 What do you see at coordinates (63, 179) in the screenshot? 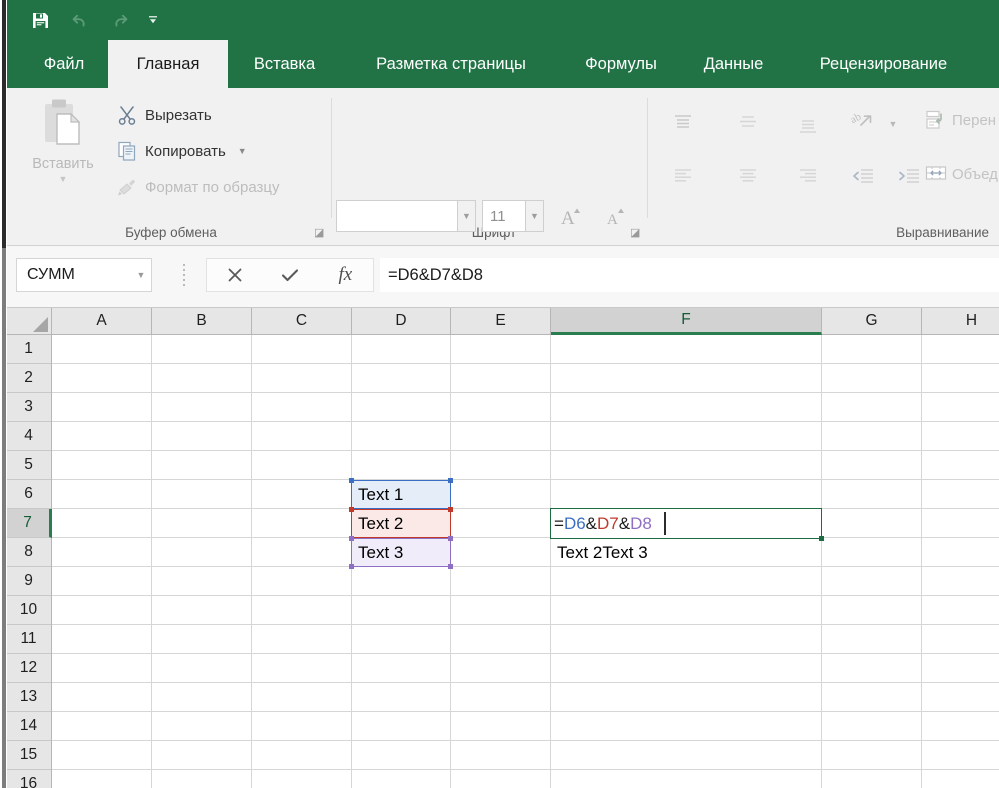
I see `paste-dropdown-caret-icon: ▼` at bounding box center [63, 179].